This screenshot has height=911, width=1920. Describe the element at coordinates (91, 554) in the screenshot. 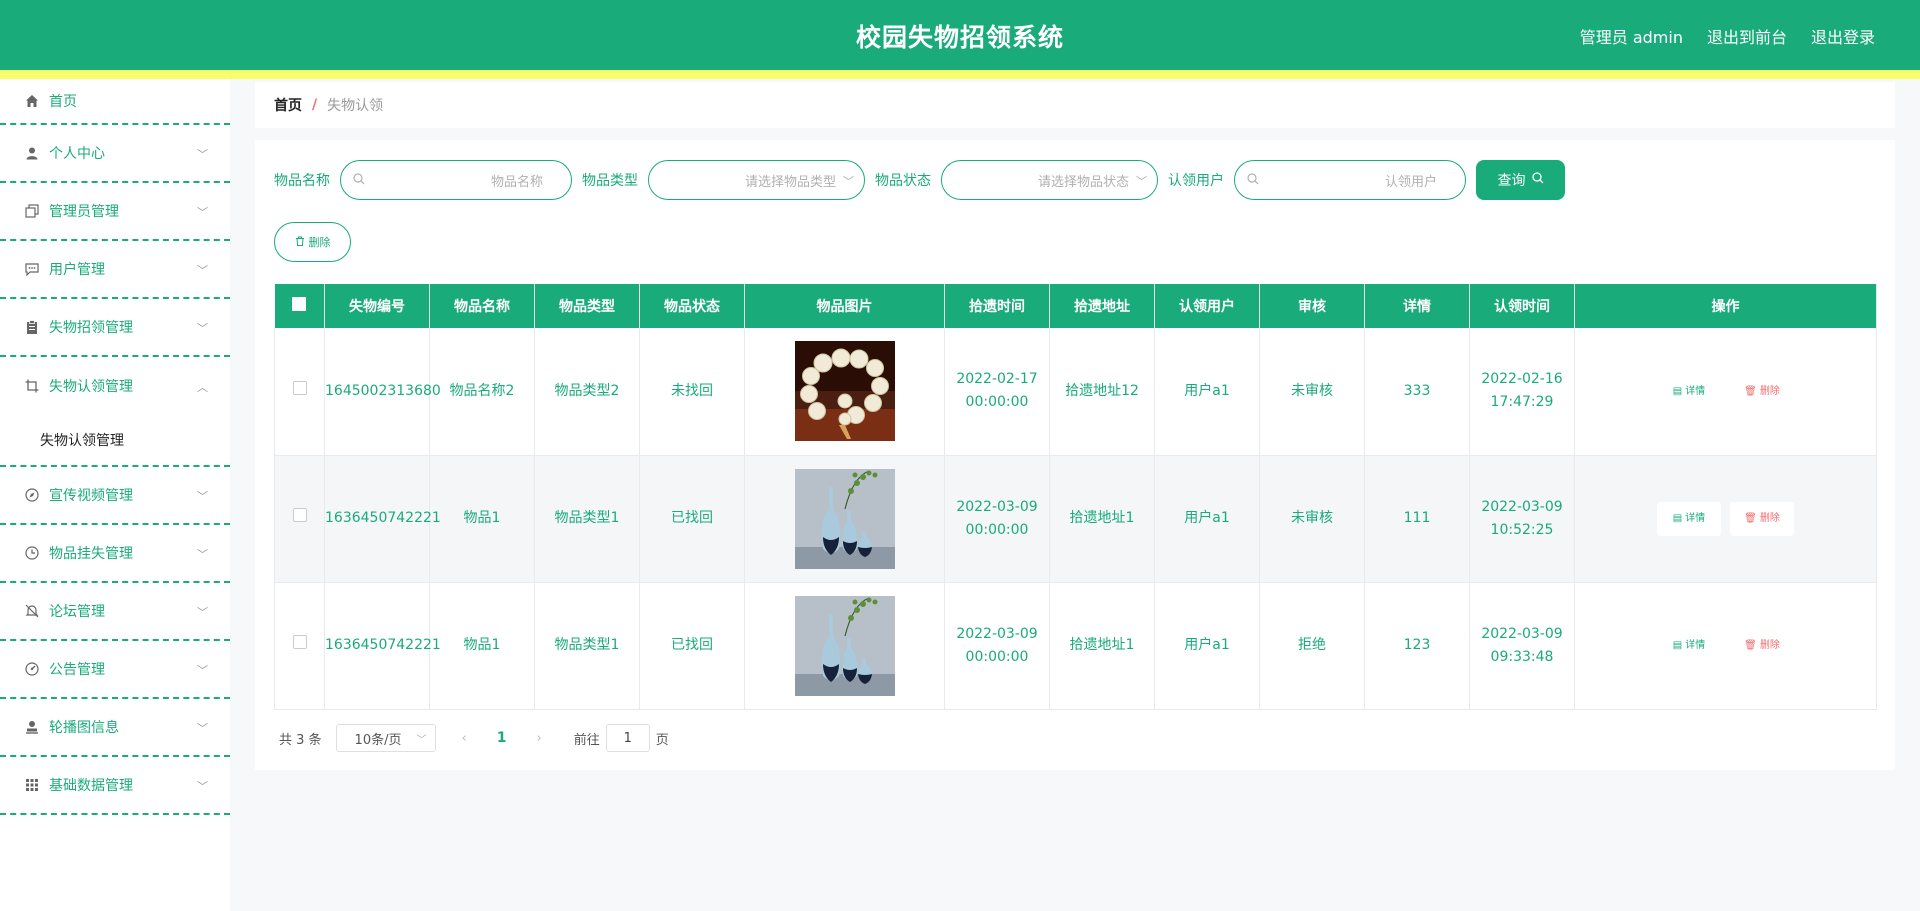

I see `sidebar-item-label: 物品挂失管理` at that location.